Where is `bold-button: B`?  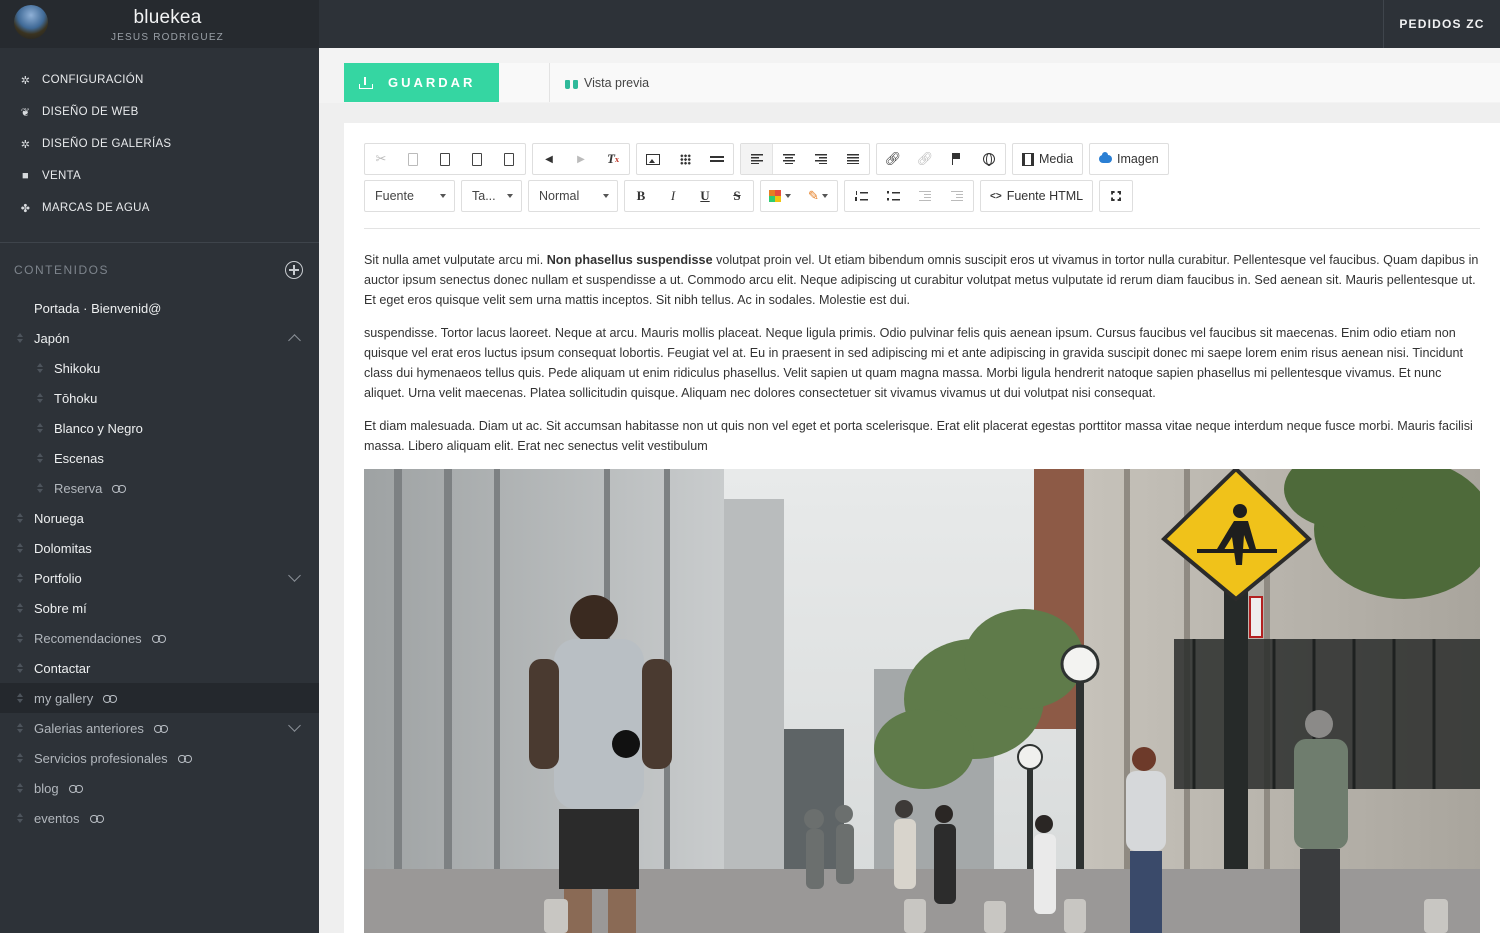
bold-button: B is located at coordinates (641, 196).